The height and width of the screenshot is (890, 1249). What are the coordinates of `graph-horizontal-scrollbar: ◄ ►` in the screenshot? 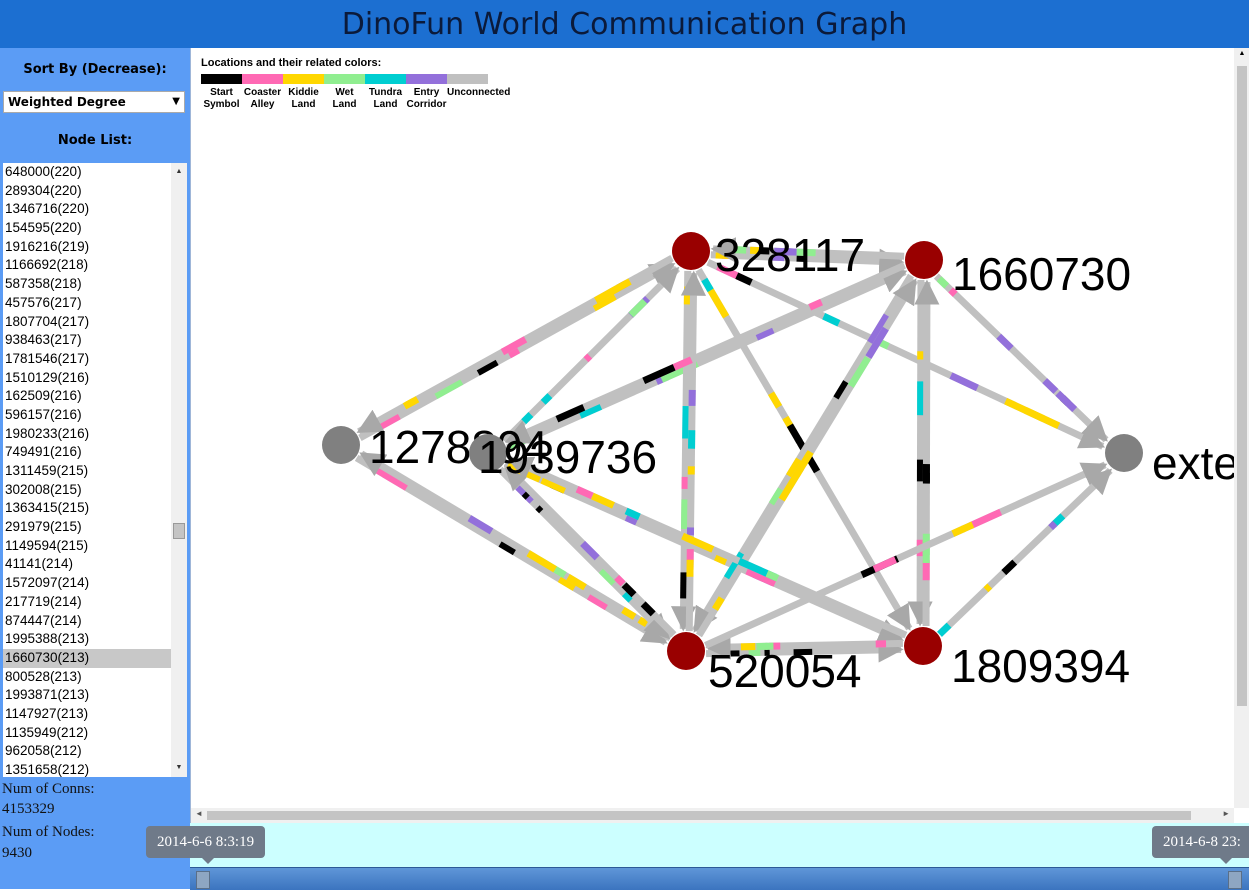 It's located at (712, 815).